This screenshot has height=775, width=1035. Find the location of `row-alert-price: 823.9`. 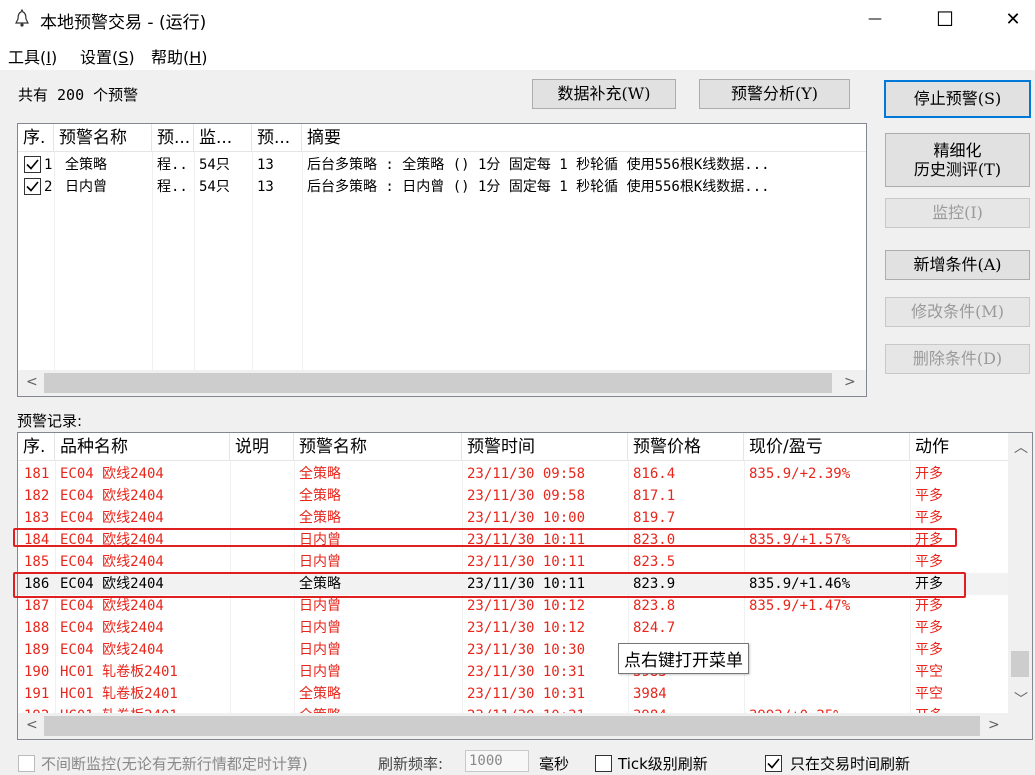

row-alert-price: 823.9 is located at coordinates (654, 584).